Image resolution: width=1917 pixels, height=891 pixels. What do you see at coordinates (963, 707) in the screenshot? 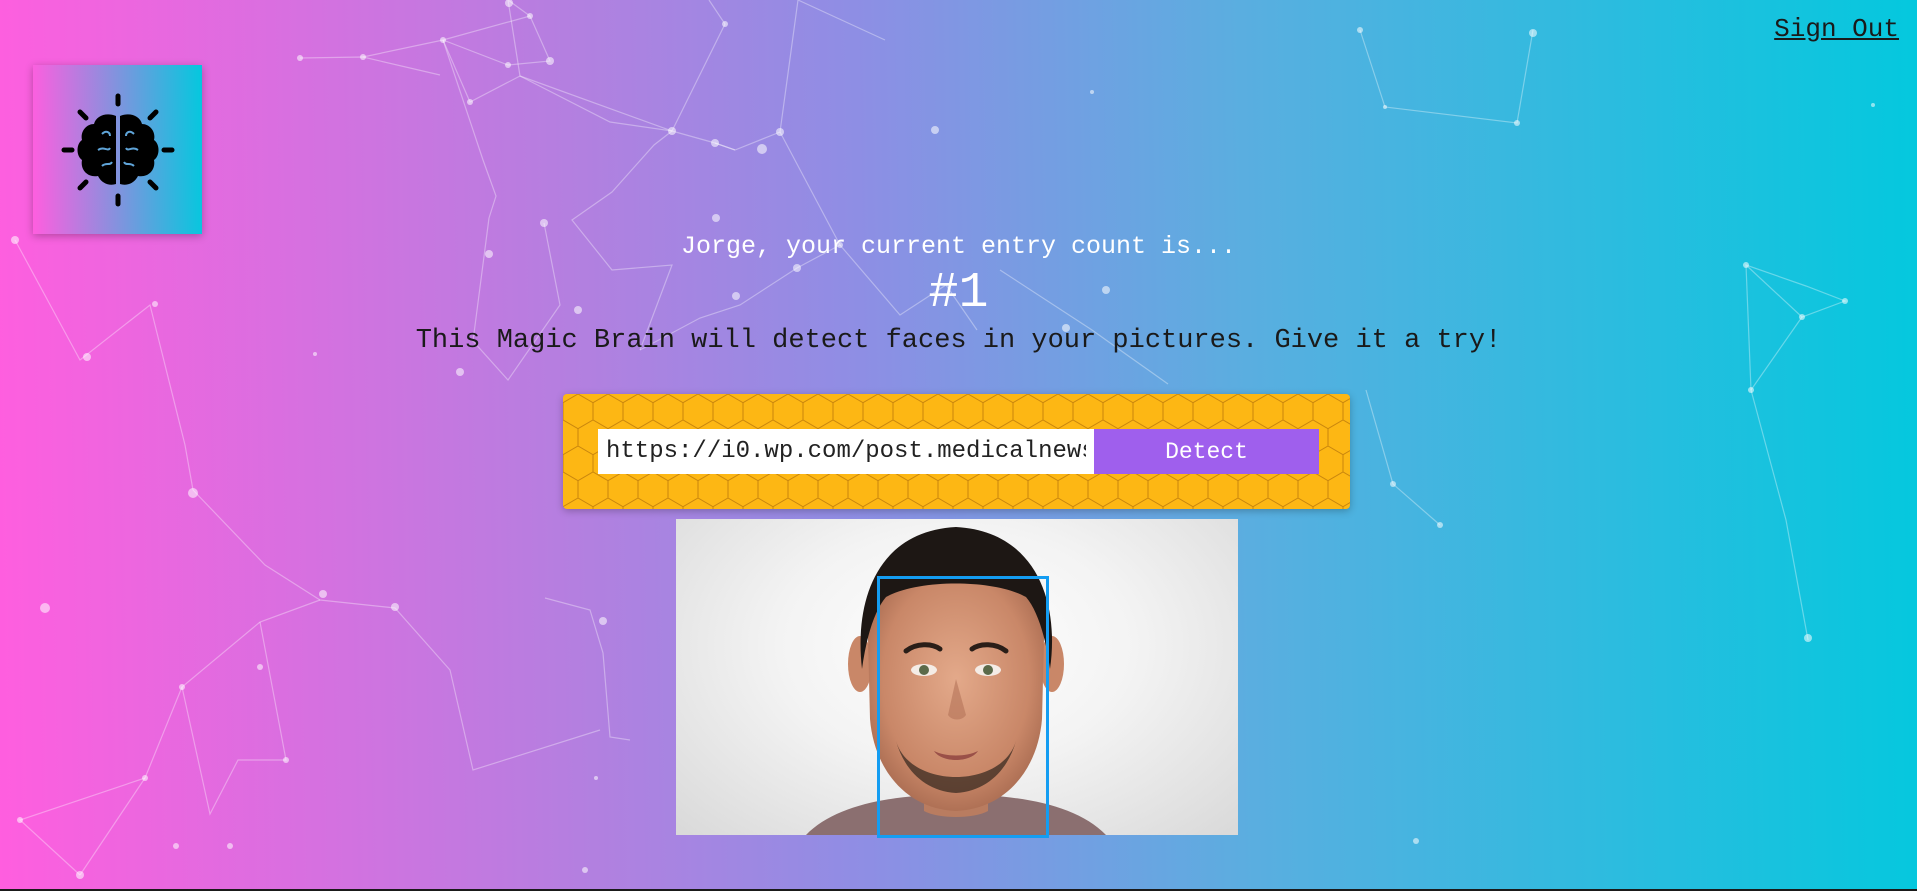
I see `face-bounding-box` at bounding box center [963, 707].